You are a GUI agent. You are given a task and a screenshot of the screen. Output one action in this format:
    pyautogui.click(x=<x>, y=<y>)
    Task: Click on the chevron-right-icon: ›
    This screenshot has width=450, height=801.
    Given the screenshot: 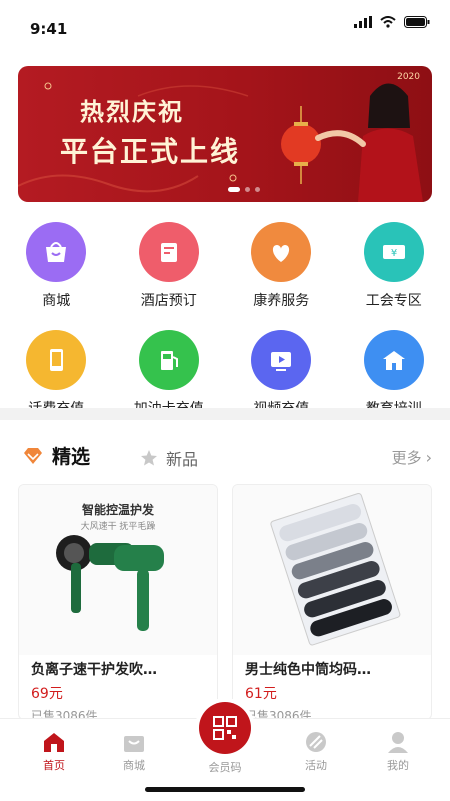 What is the action you would take?
    pyautogui.click(x=429, y=457)
    